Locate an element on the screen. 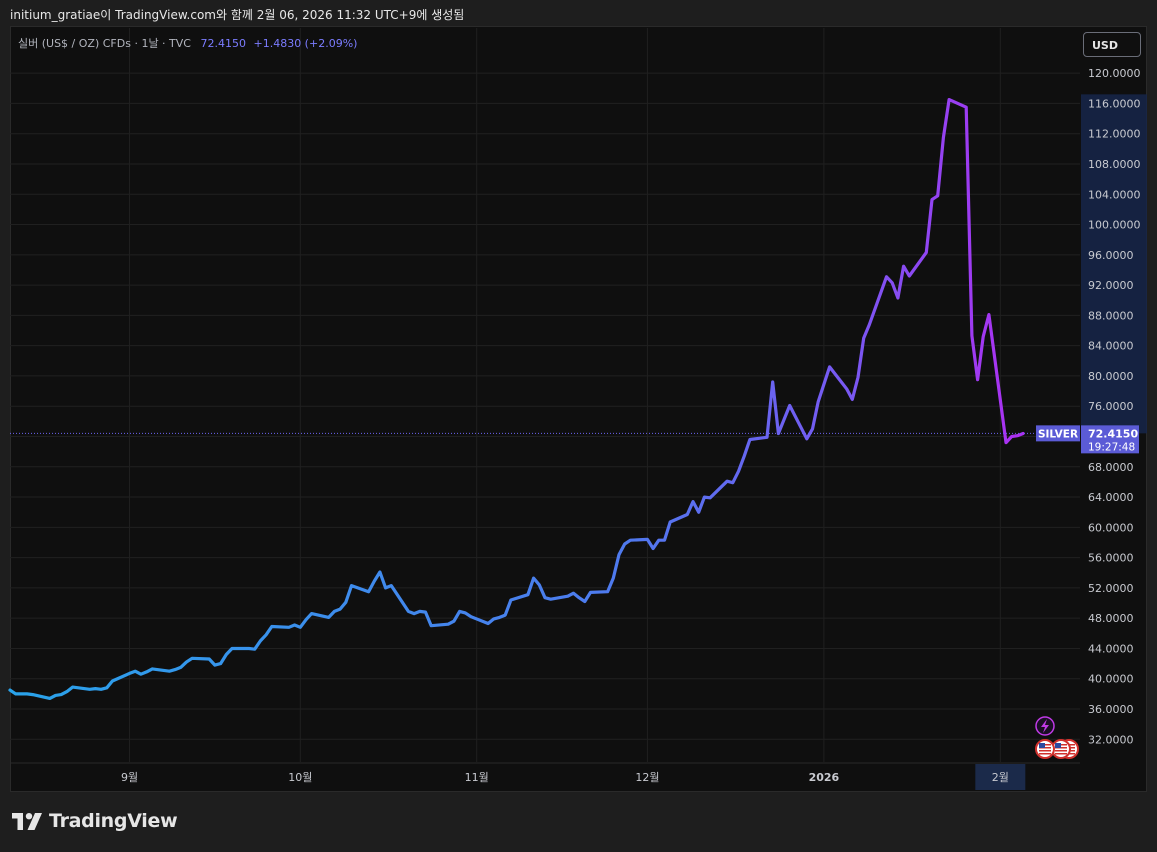  y-tick-label: 104.0000 is located at coordinates (1114, 194).